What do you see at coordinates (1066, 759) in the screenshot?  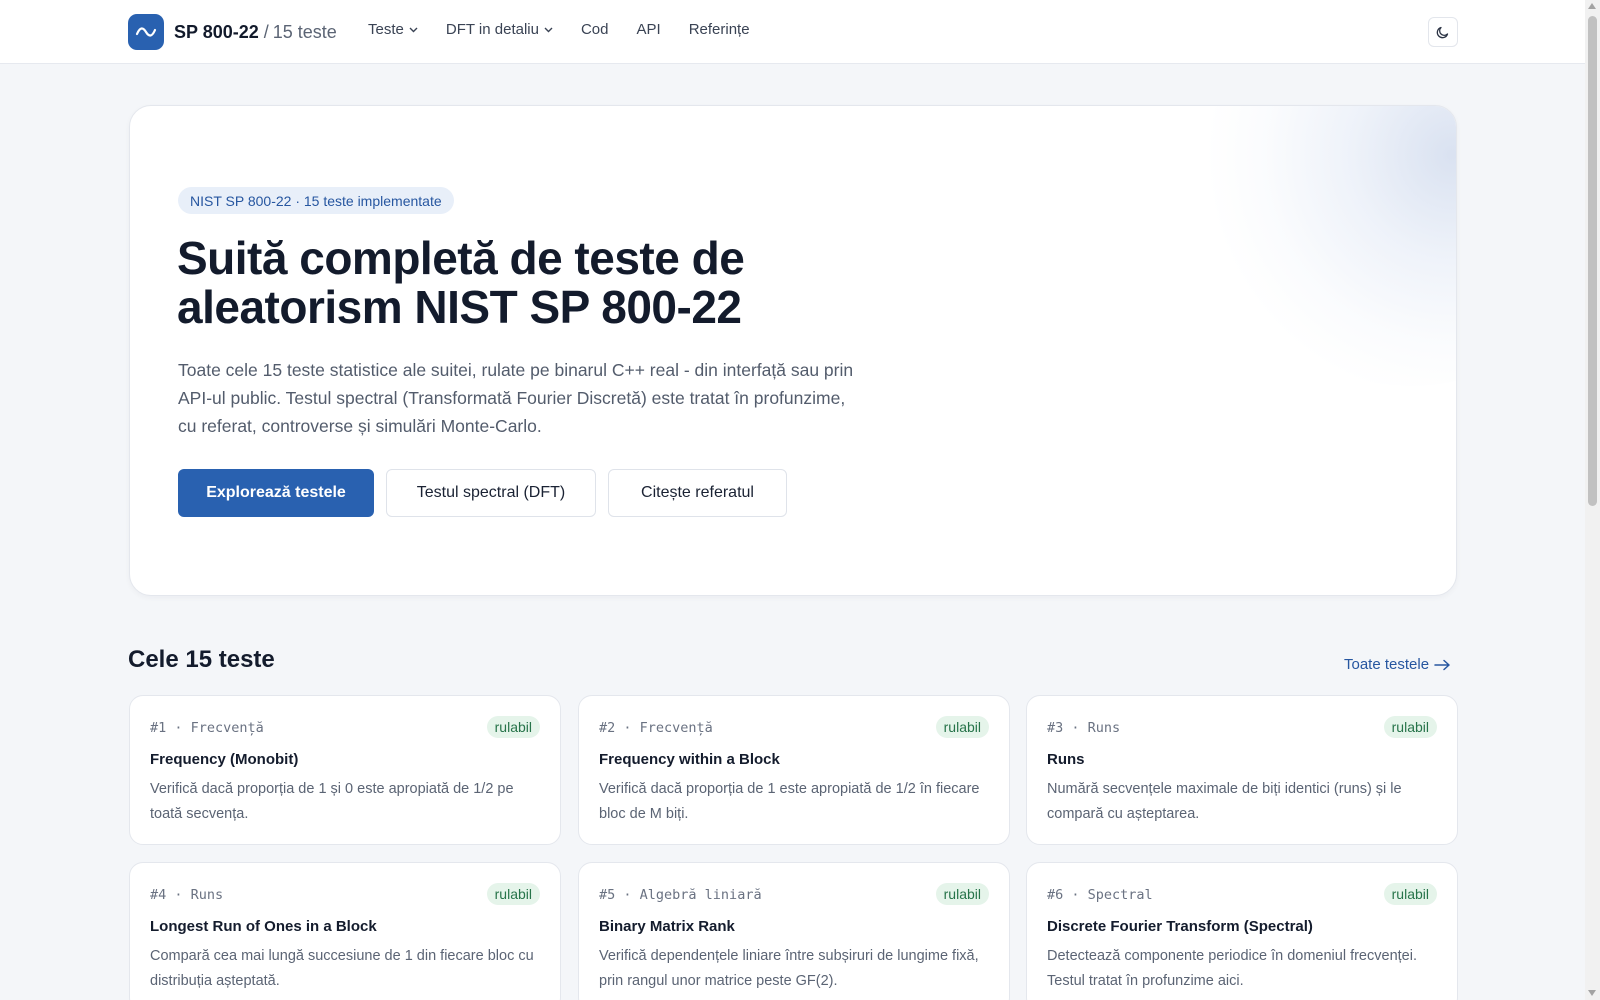 I see `test-title: Runs` at bounding box center [1066, 759].